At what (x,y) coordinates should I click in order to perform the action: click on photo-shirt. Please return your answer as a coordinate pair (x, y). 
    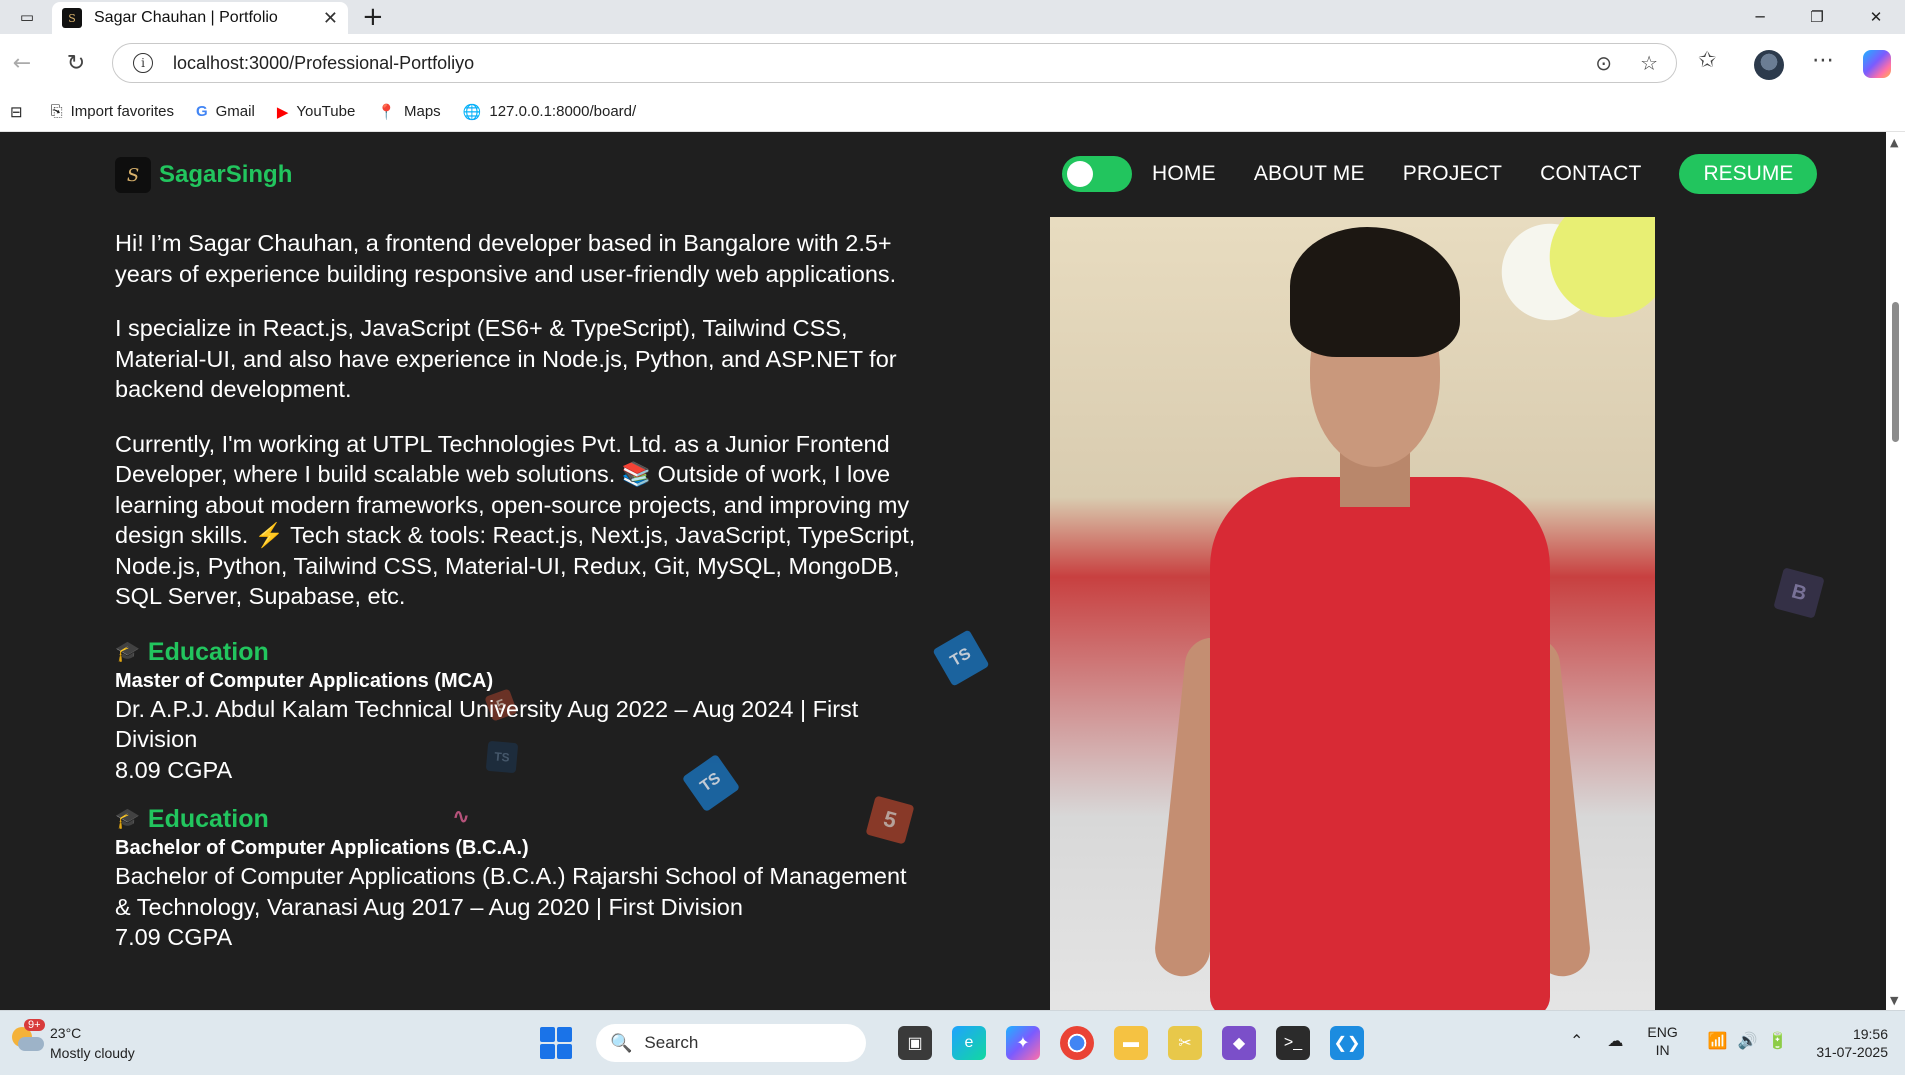
    Looking at the image, I should click on (1380, 743).